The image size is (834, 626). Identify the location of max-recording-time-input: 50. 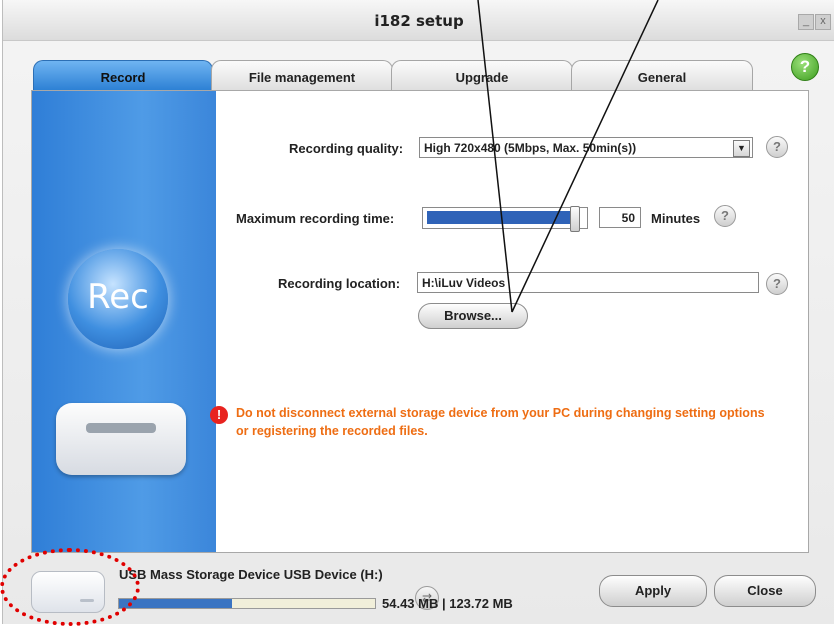
(620, 217).